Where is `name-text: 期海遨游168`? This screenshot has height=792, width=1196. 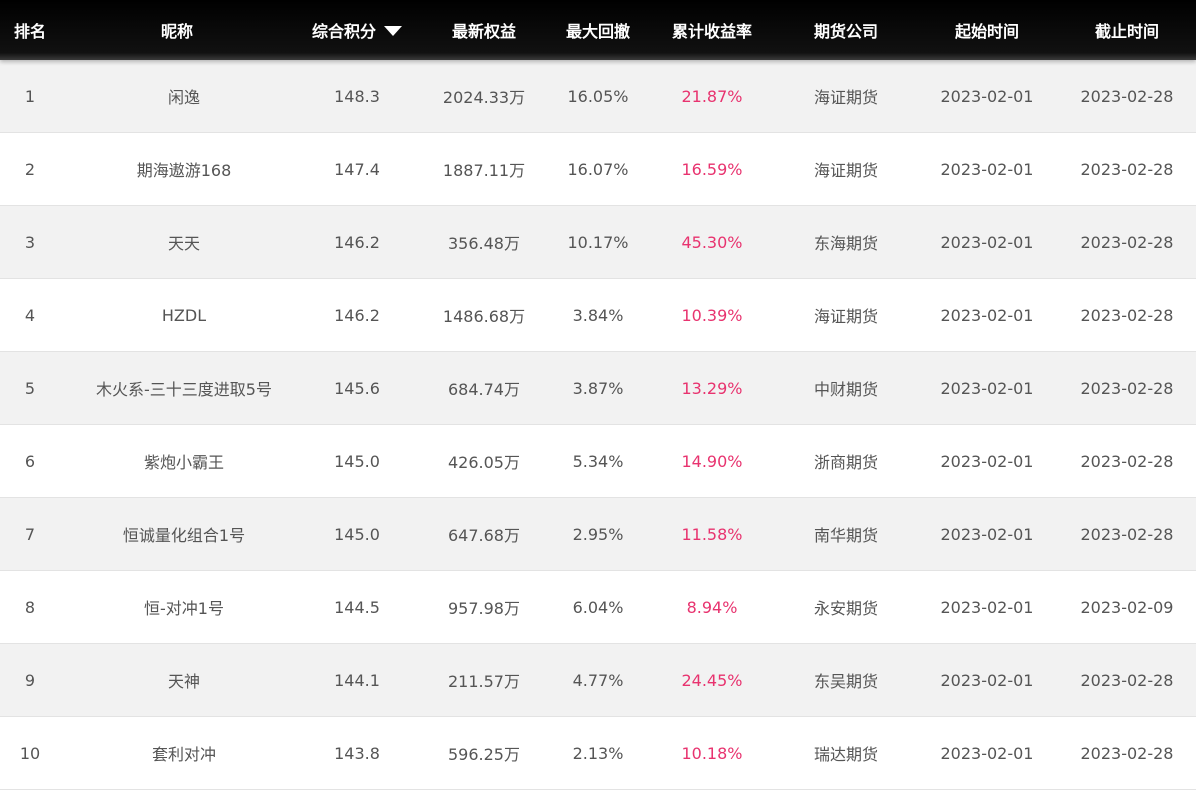
name-text: 期海遨游168 is located at coordinates (184, 170).